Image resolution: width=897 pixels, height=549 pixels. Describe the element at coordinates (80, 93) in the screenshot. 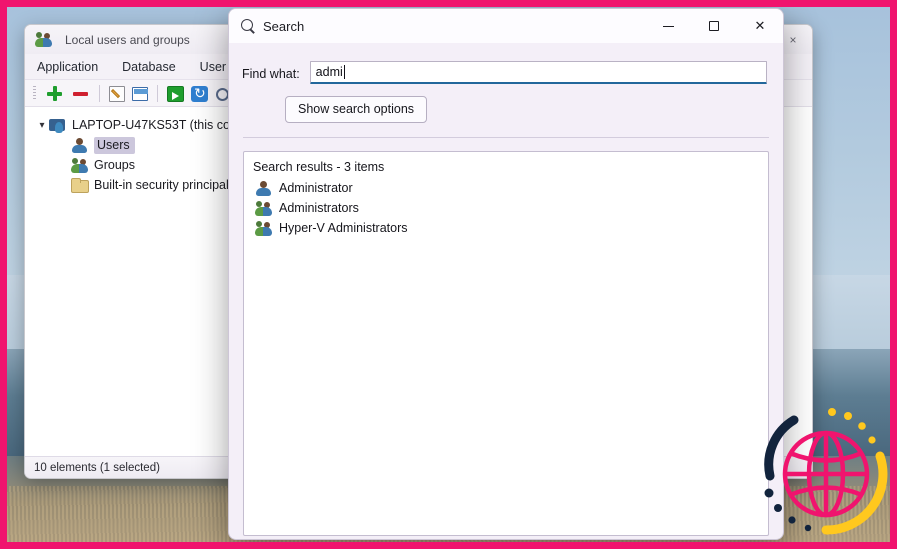

I see `delete-icon` at that location.